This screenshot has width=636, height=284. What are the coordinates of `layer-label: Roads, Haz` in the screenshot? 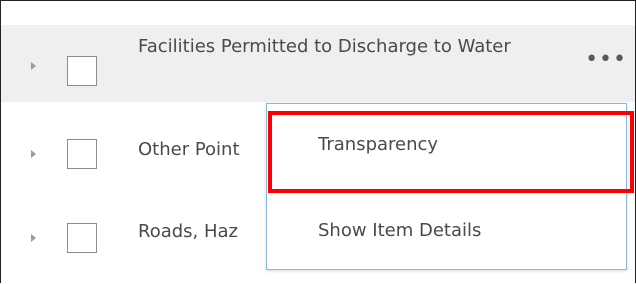 It's located at (188, 231).